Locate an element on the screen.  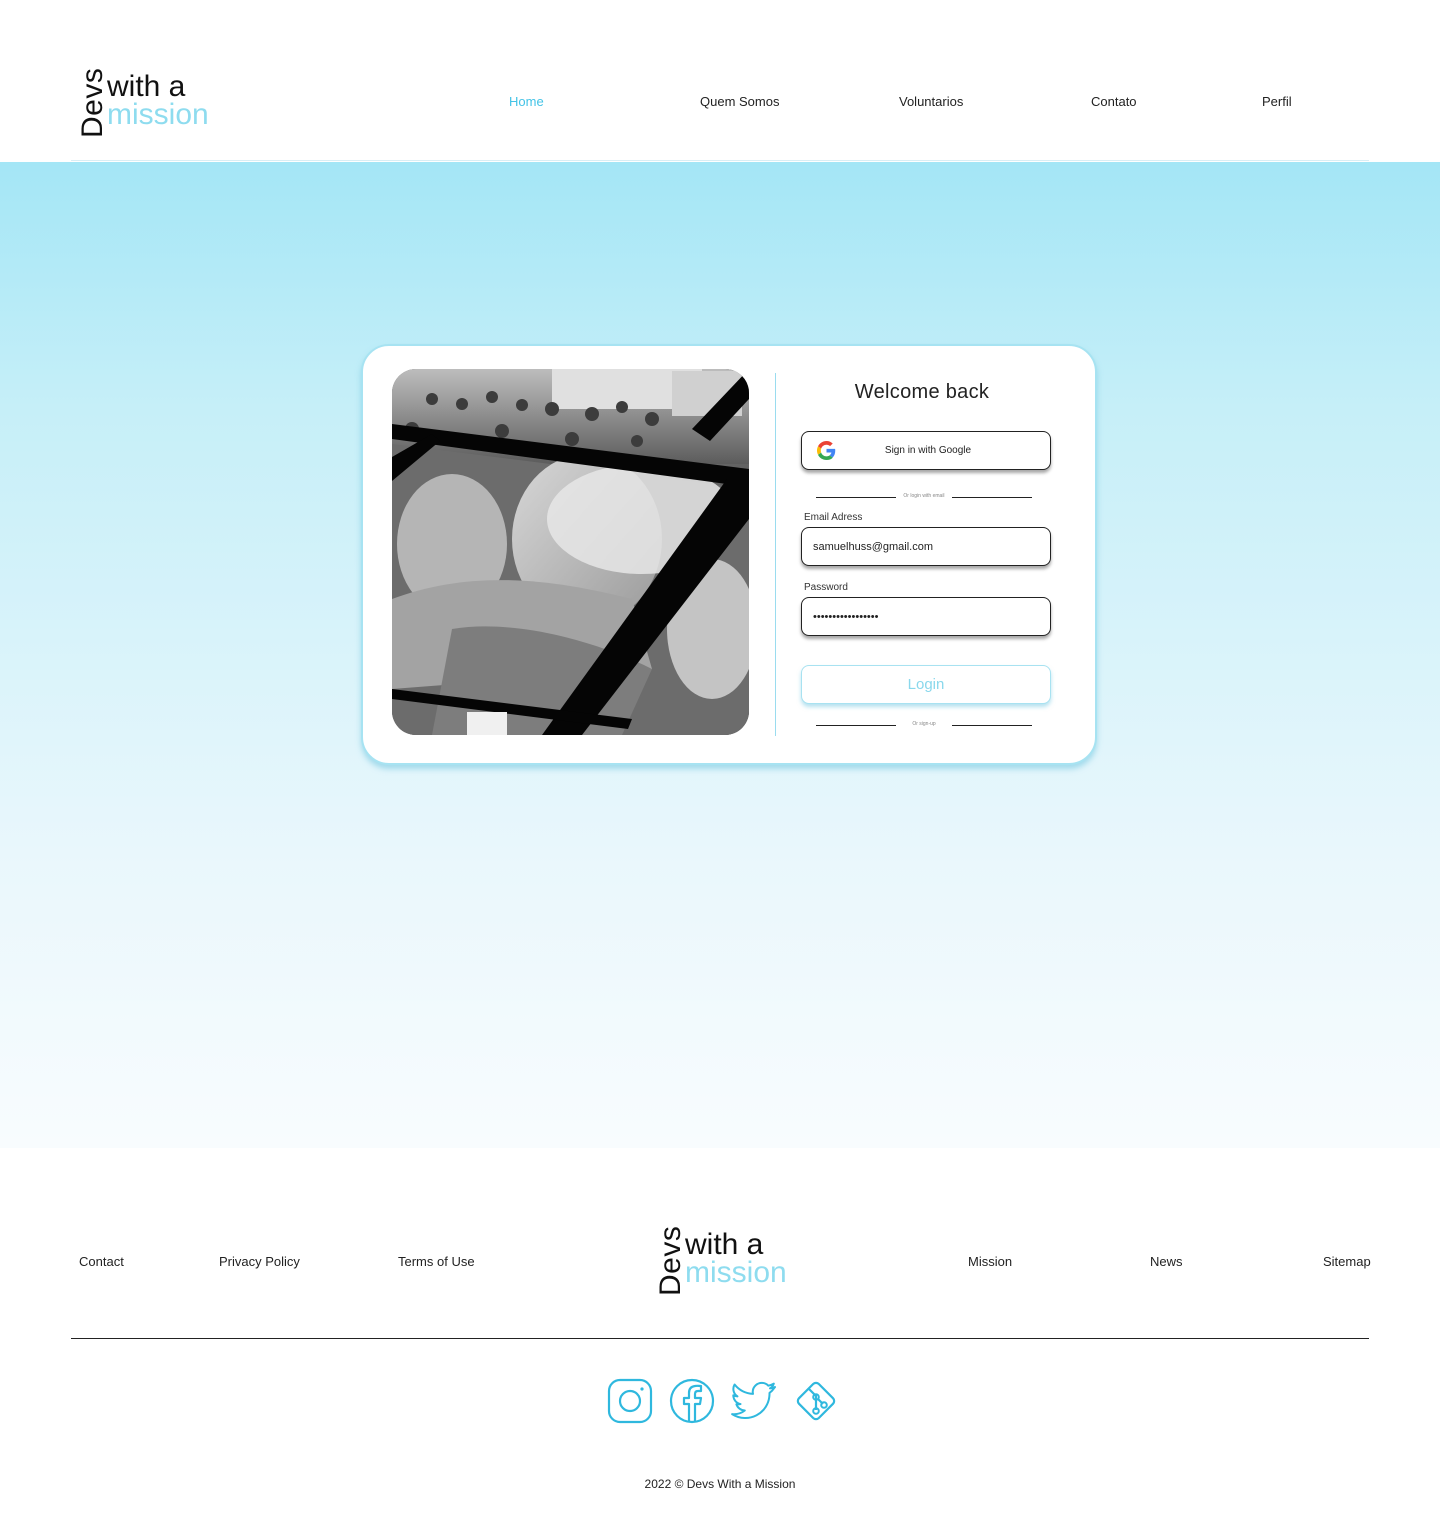
or-signup-divider: Or sign-up is located at coordinates (924, 725).